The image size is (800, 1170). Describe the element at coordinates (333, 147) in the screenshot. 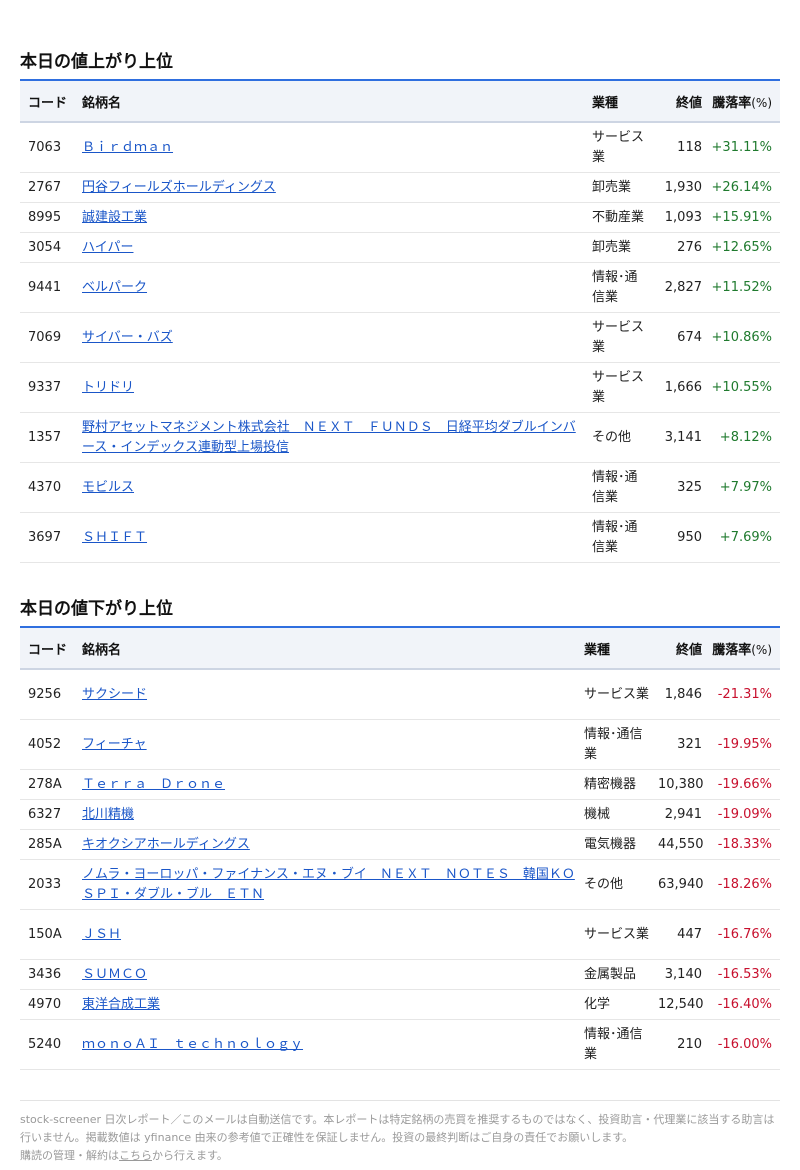

I see `stock-name: Ｂｉｒｄｍａｎ` at that location.